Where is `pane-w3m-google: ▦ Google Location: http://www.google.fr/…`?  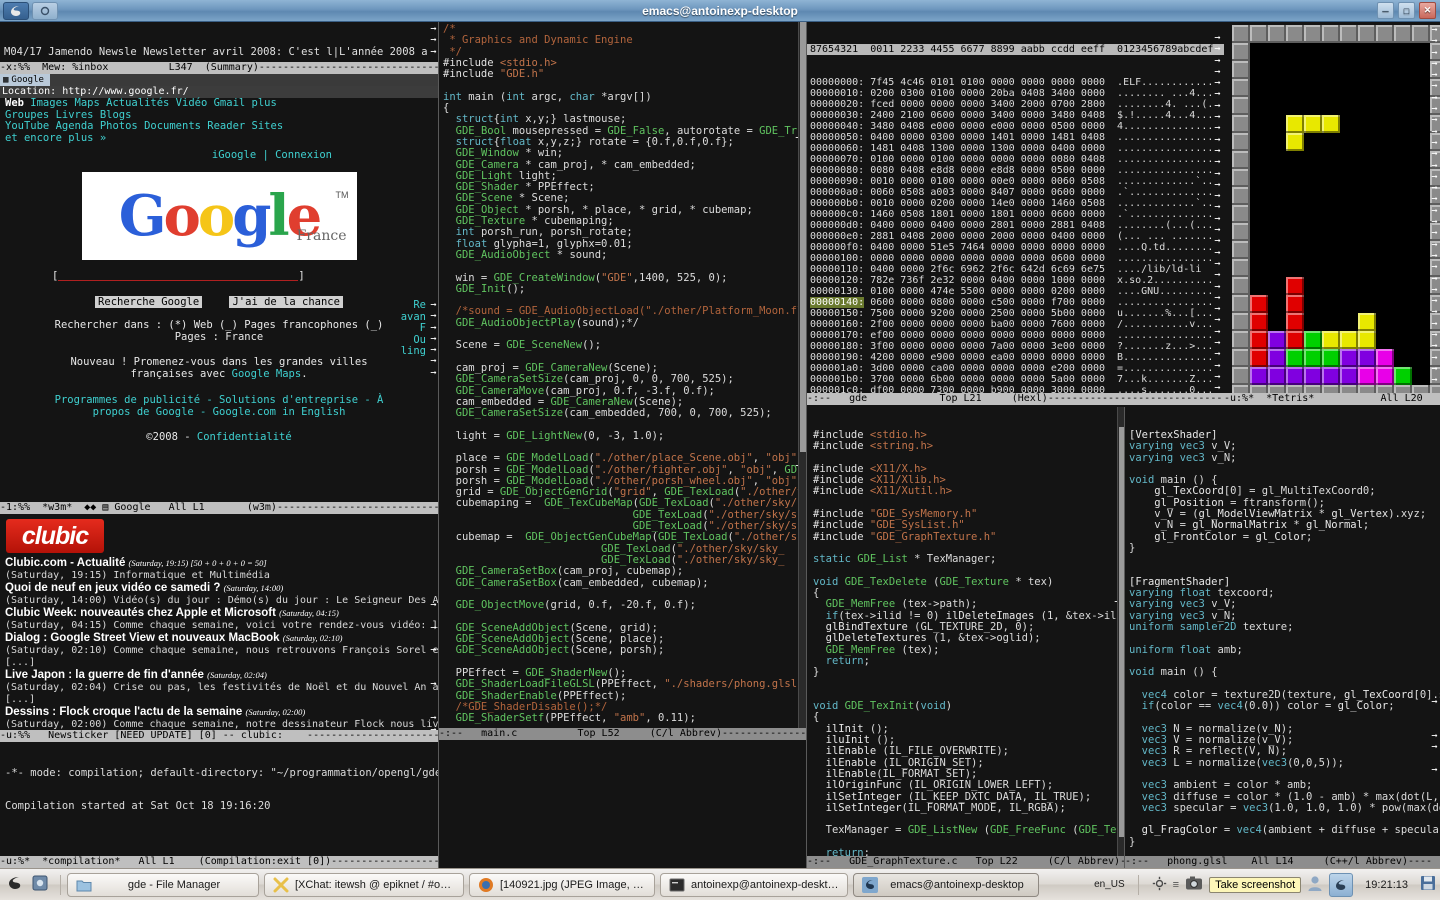 pane-w3m-google: ▦ Google Location: http://www.google.fr/… is located at coordinates (219, 294).